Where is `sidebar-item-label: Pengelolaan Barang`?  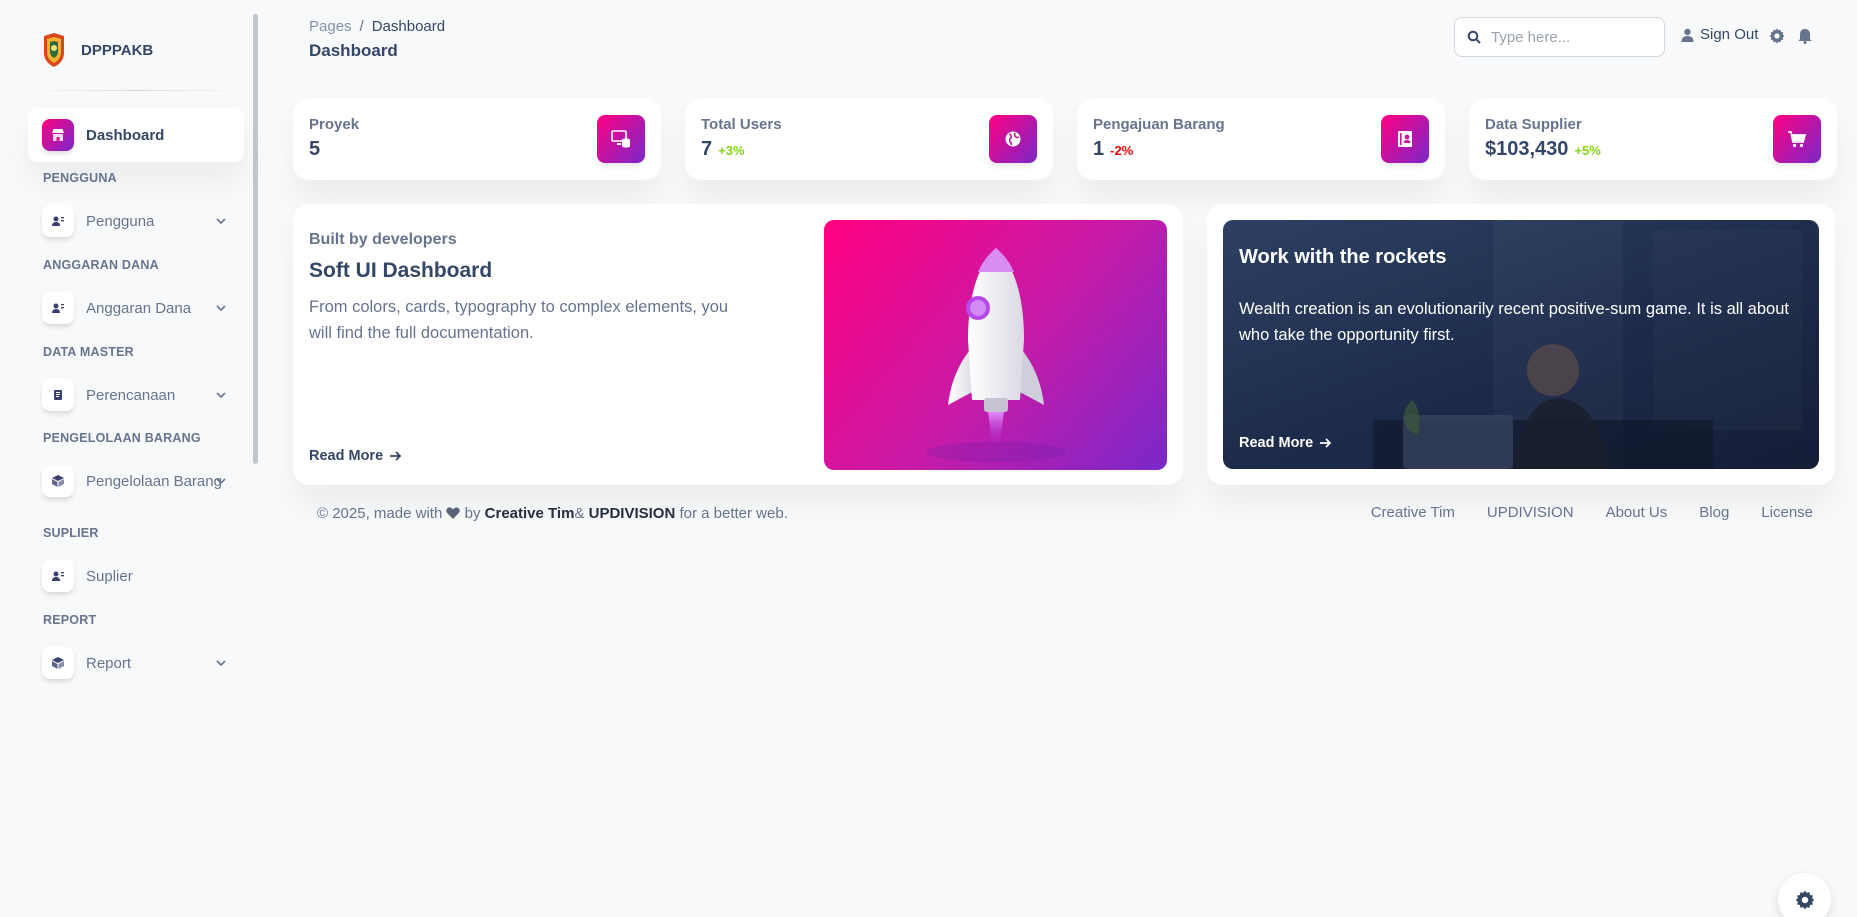 sidebar-item-label: Pengelolaan Barang is located at coordinates (154, 481).